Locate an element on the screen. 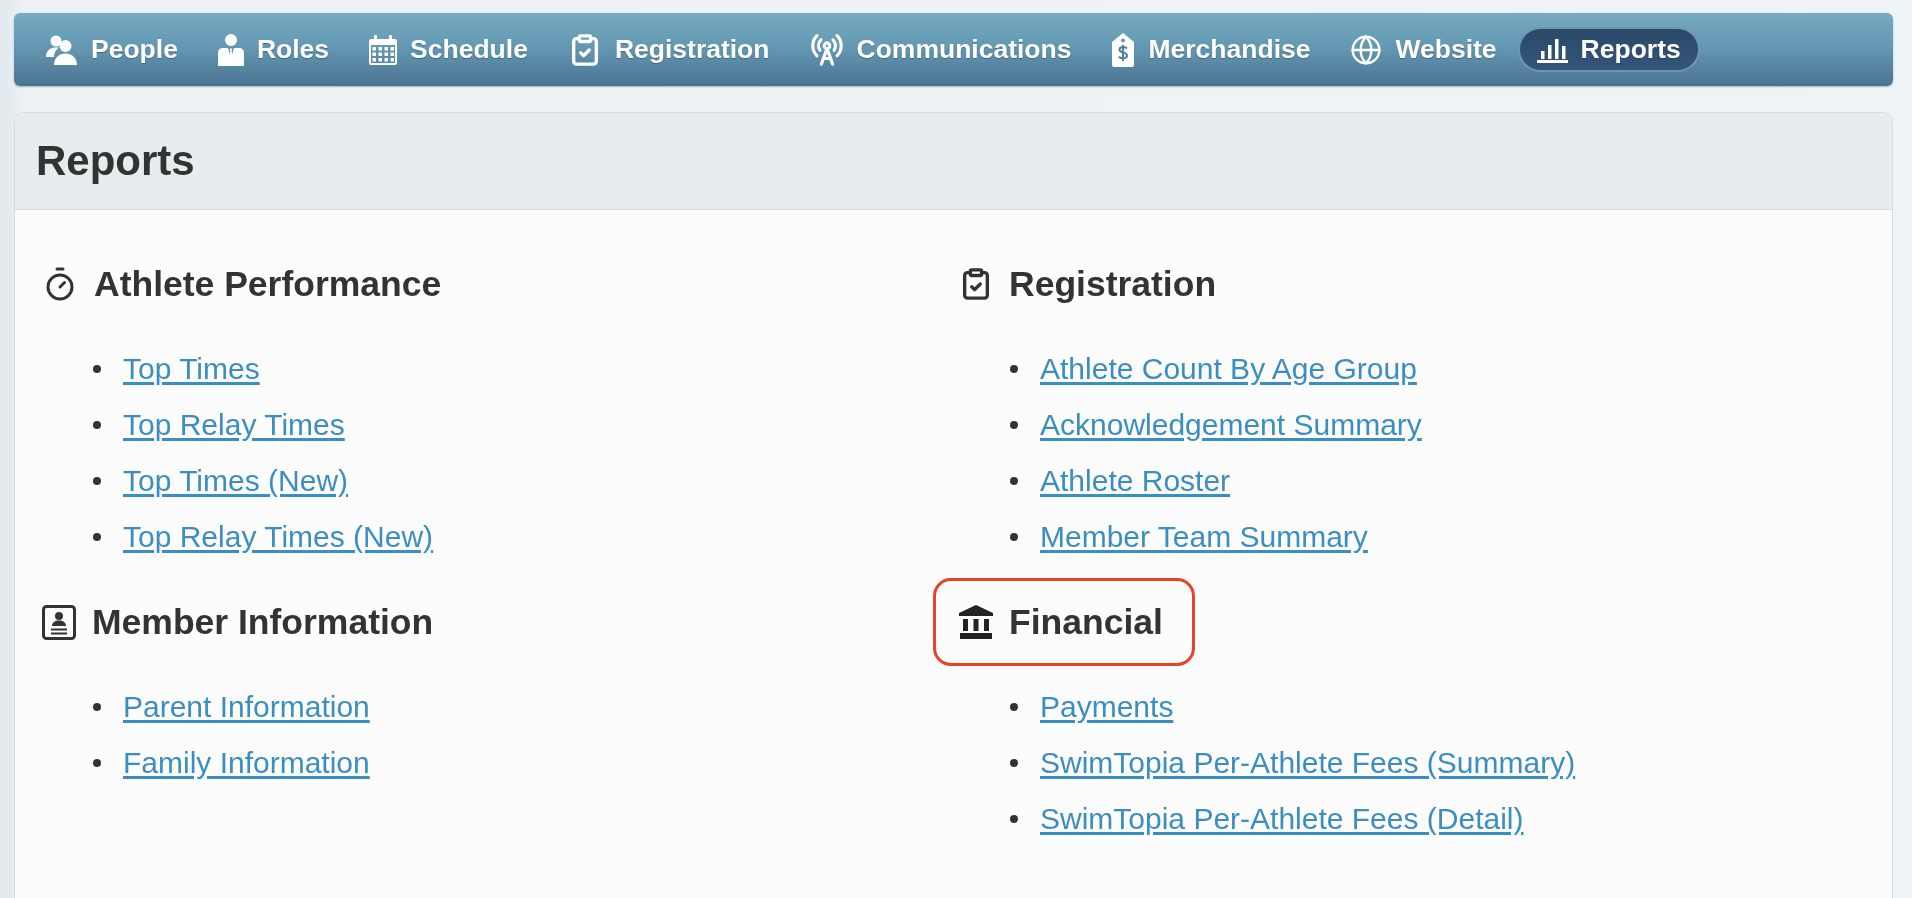 Image resolution: width=1912 pixels, height=898 pixels. nav-tab: Roles is located at coordinates (273, 49).